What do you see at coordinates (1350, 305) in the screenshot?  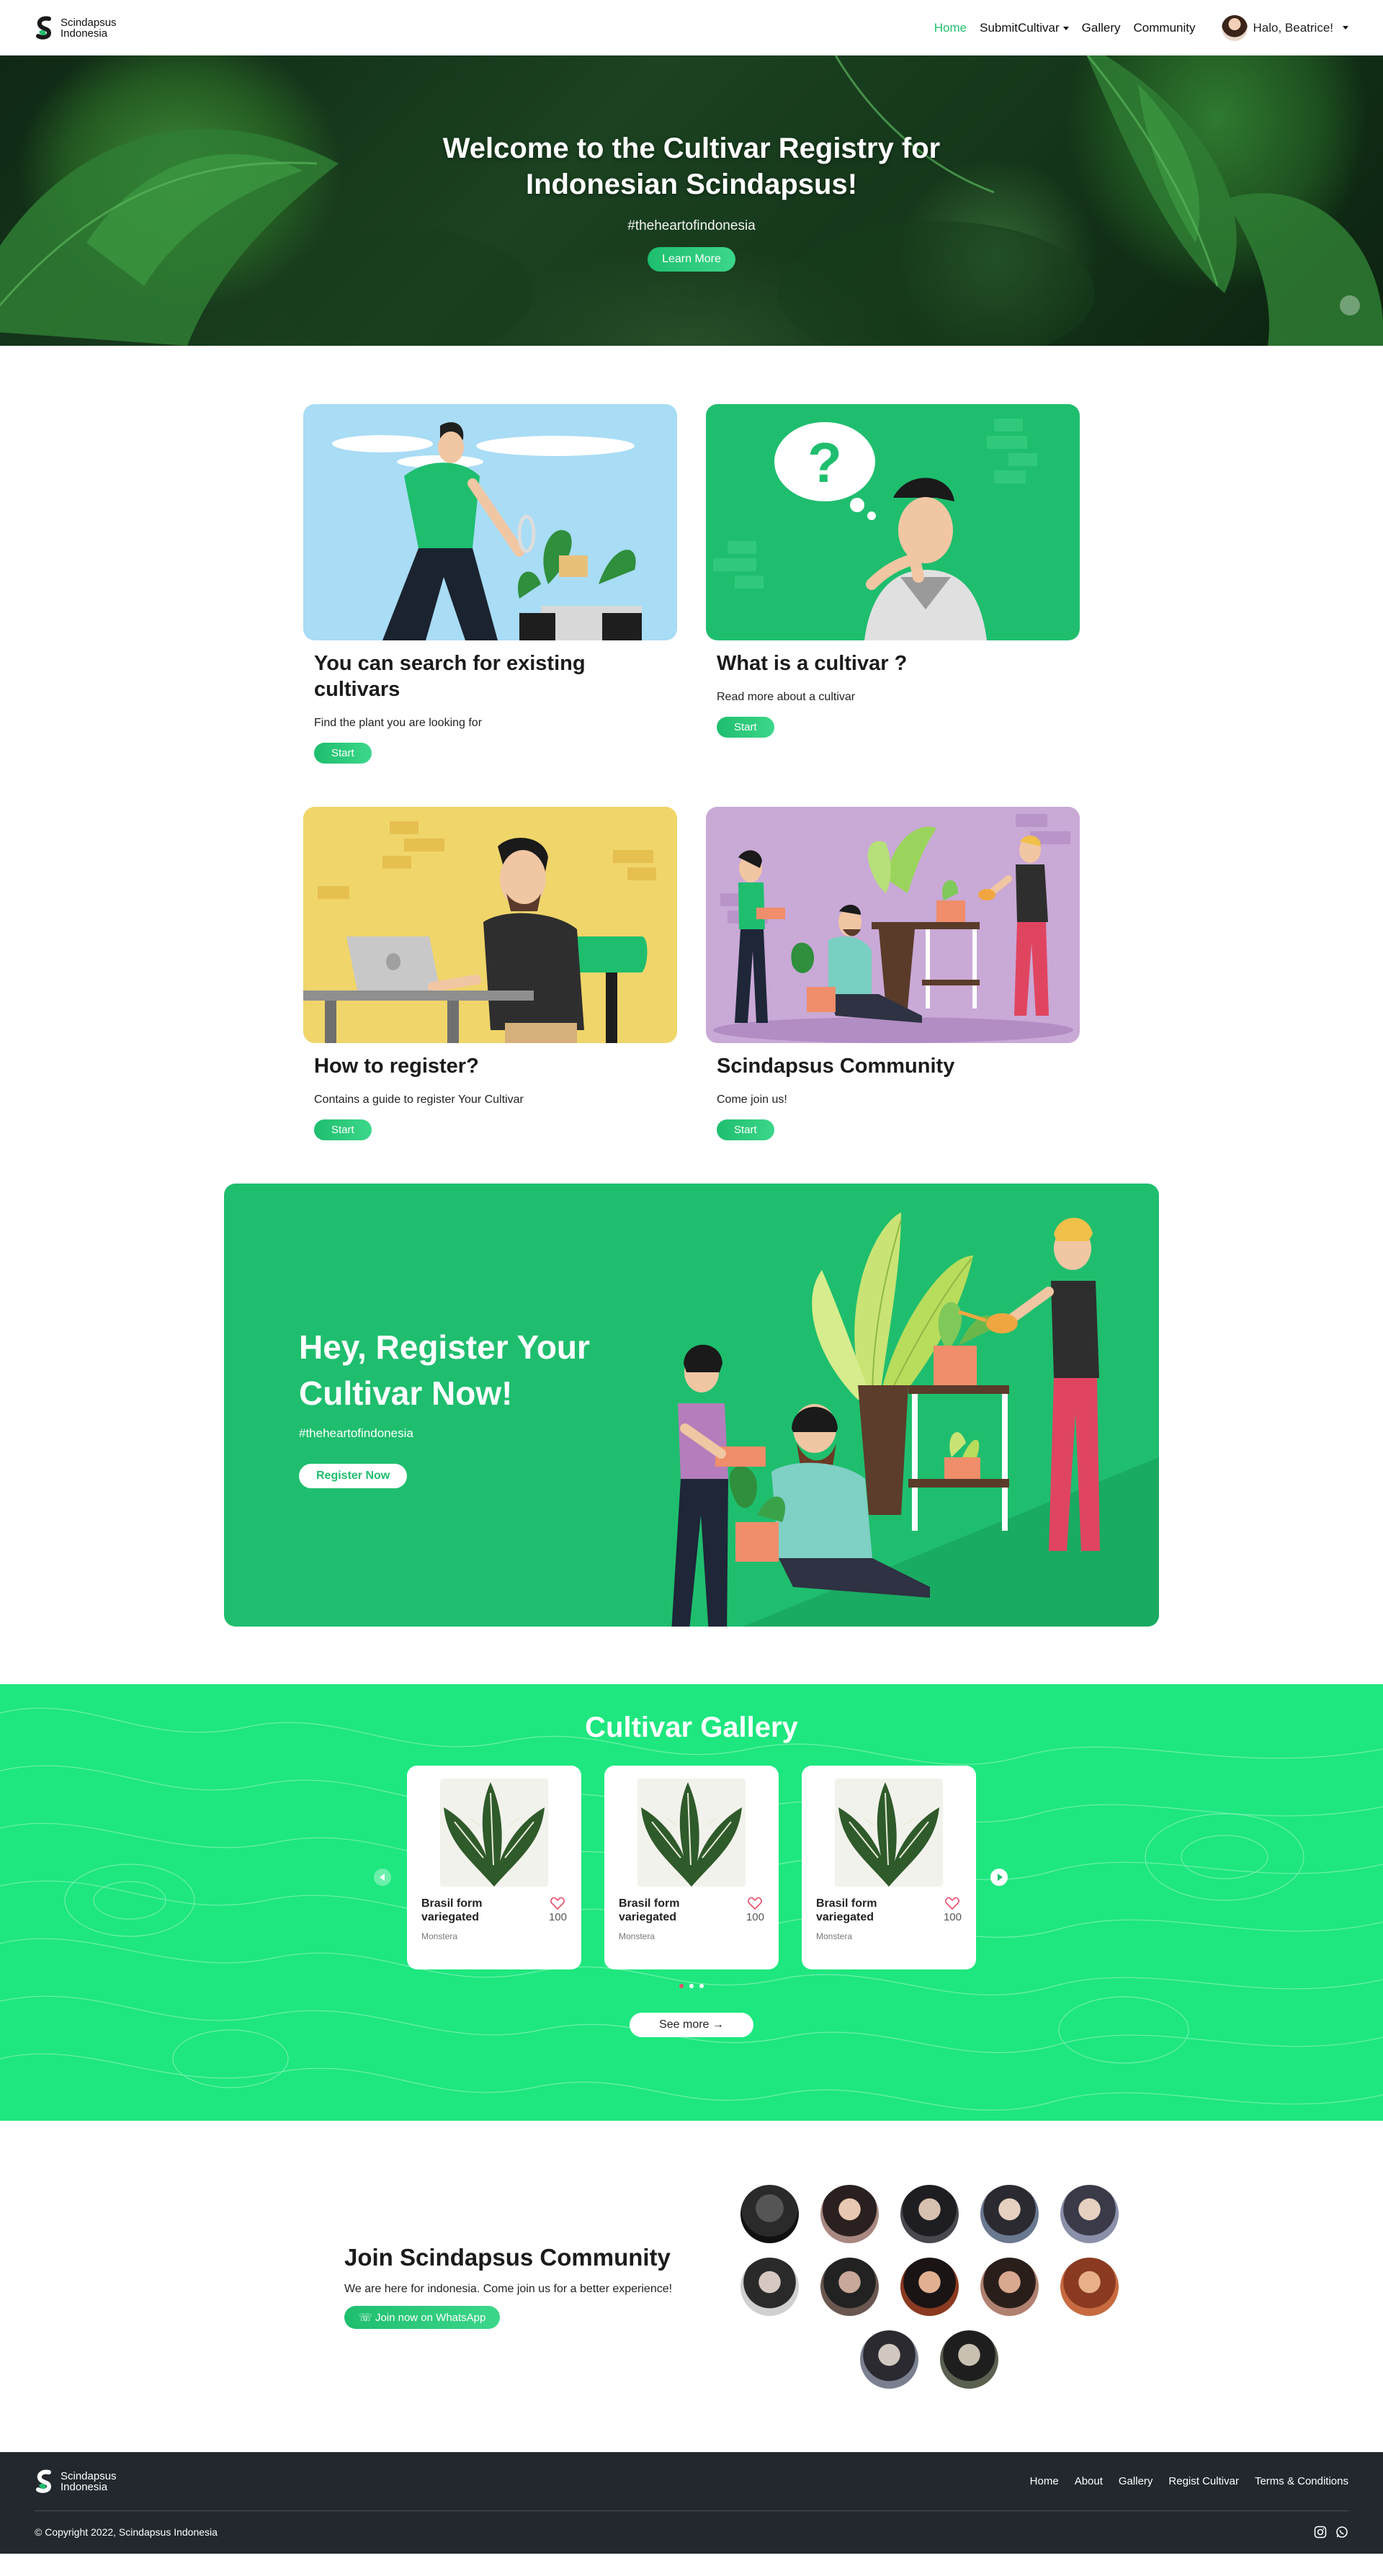 I see `carousel-indicator` at bounding box center [1350, 305].